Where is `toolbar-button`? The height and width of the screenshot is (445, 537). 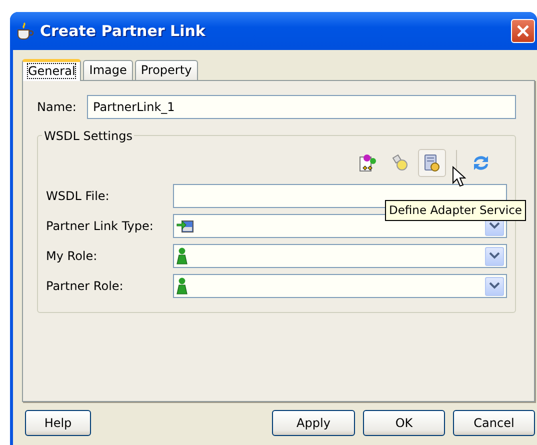
toolbar-button is located at coordinates (432, 163).